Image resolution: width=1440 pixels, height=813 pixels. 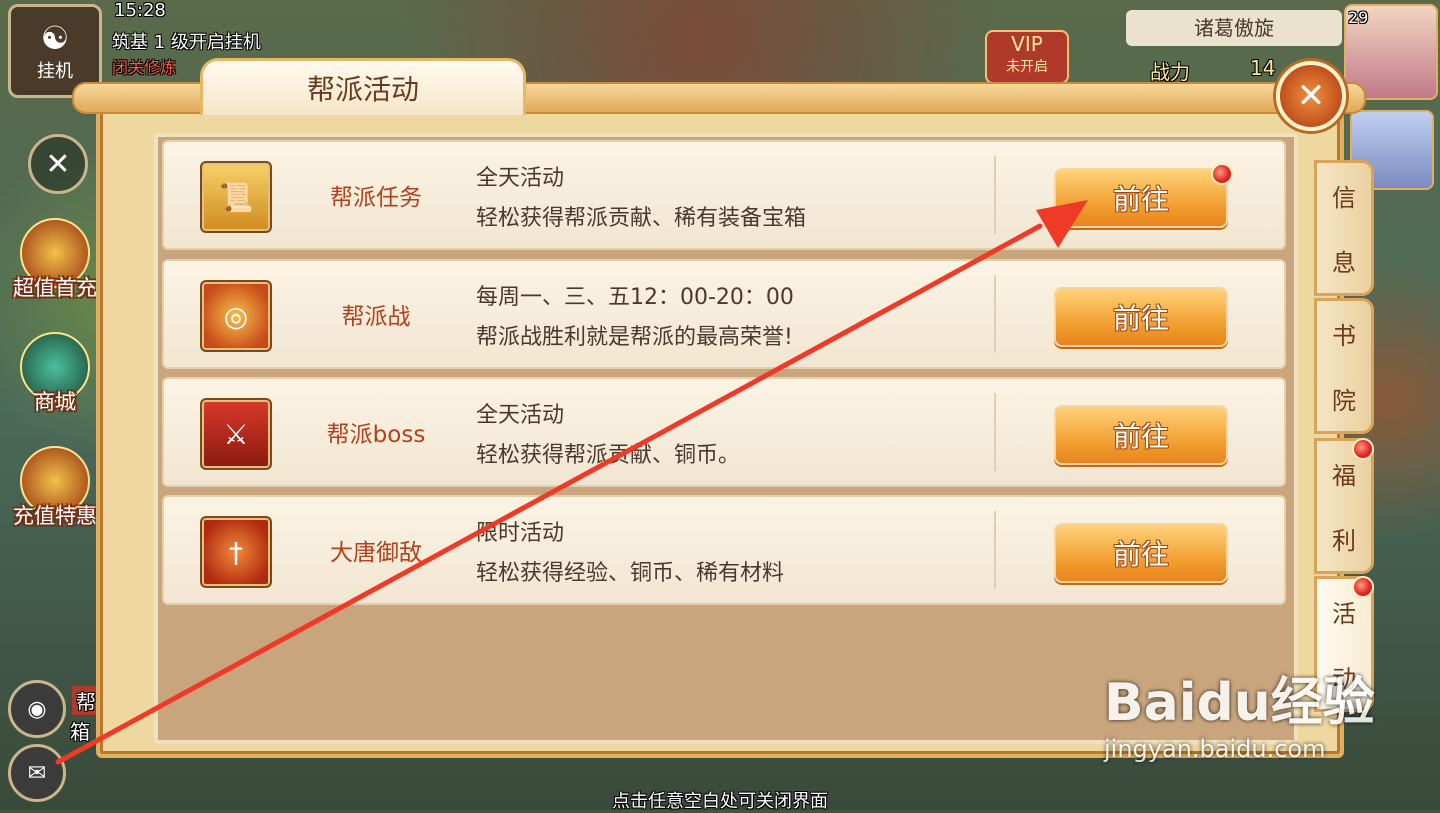 I want to click on watermark-url: jingyan.baidu.com, so click(x=1215, y=749).